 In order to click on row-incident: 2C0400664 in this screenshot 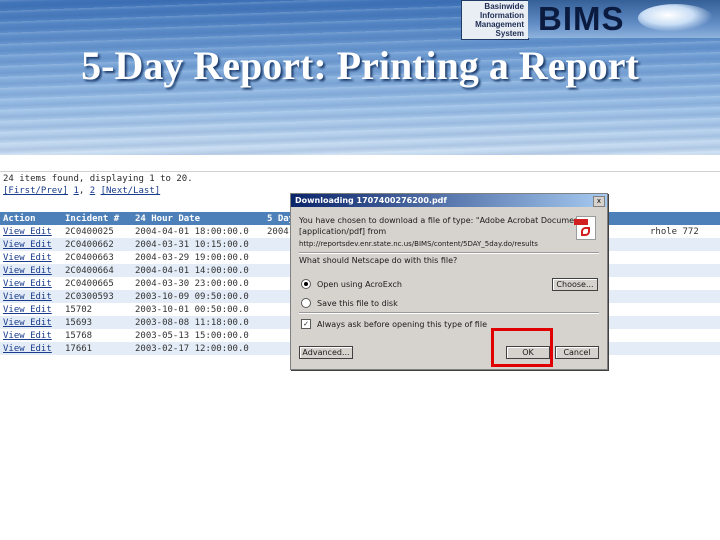, I will do `click(97, 270)`.